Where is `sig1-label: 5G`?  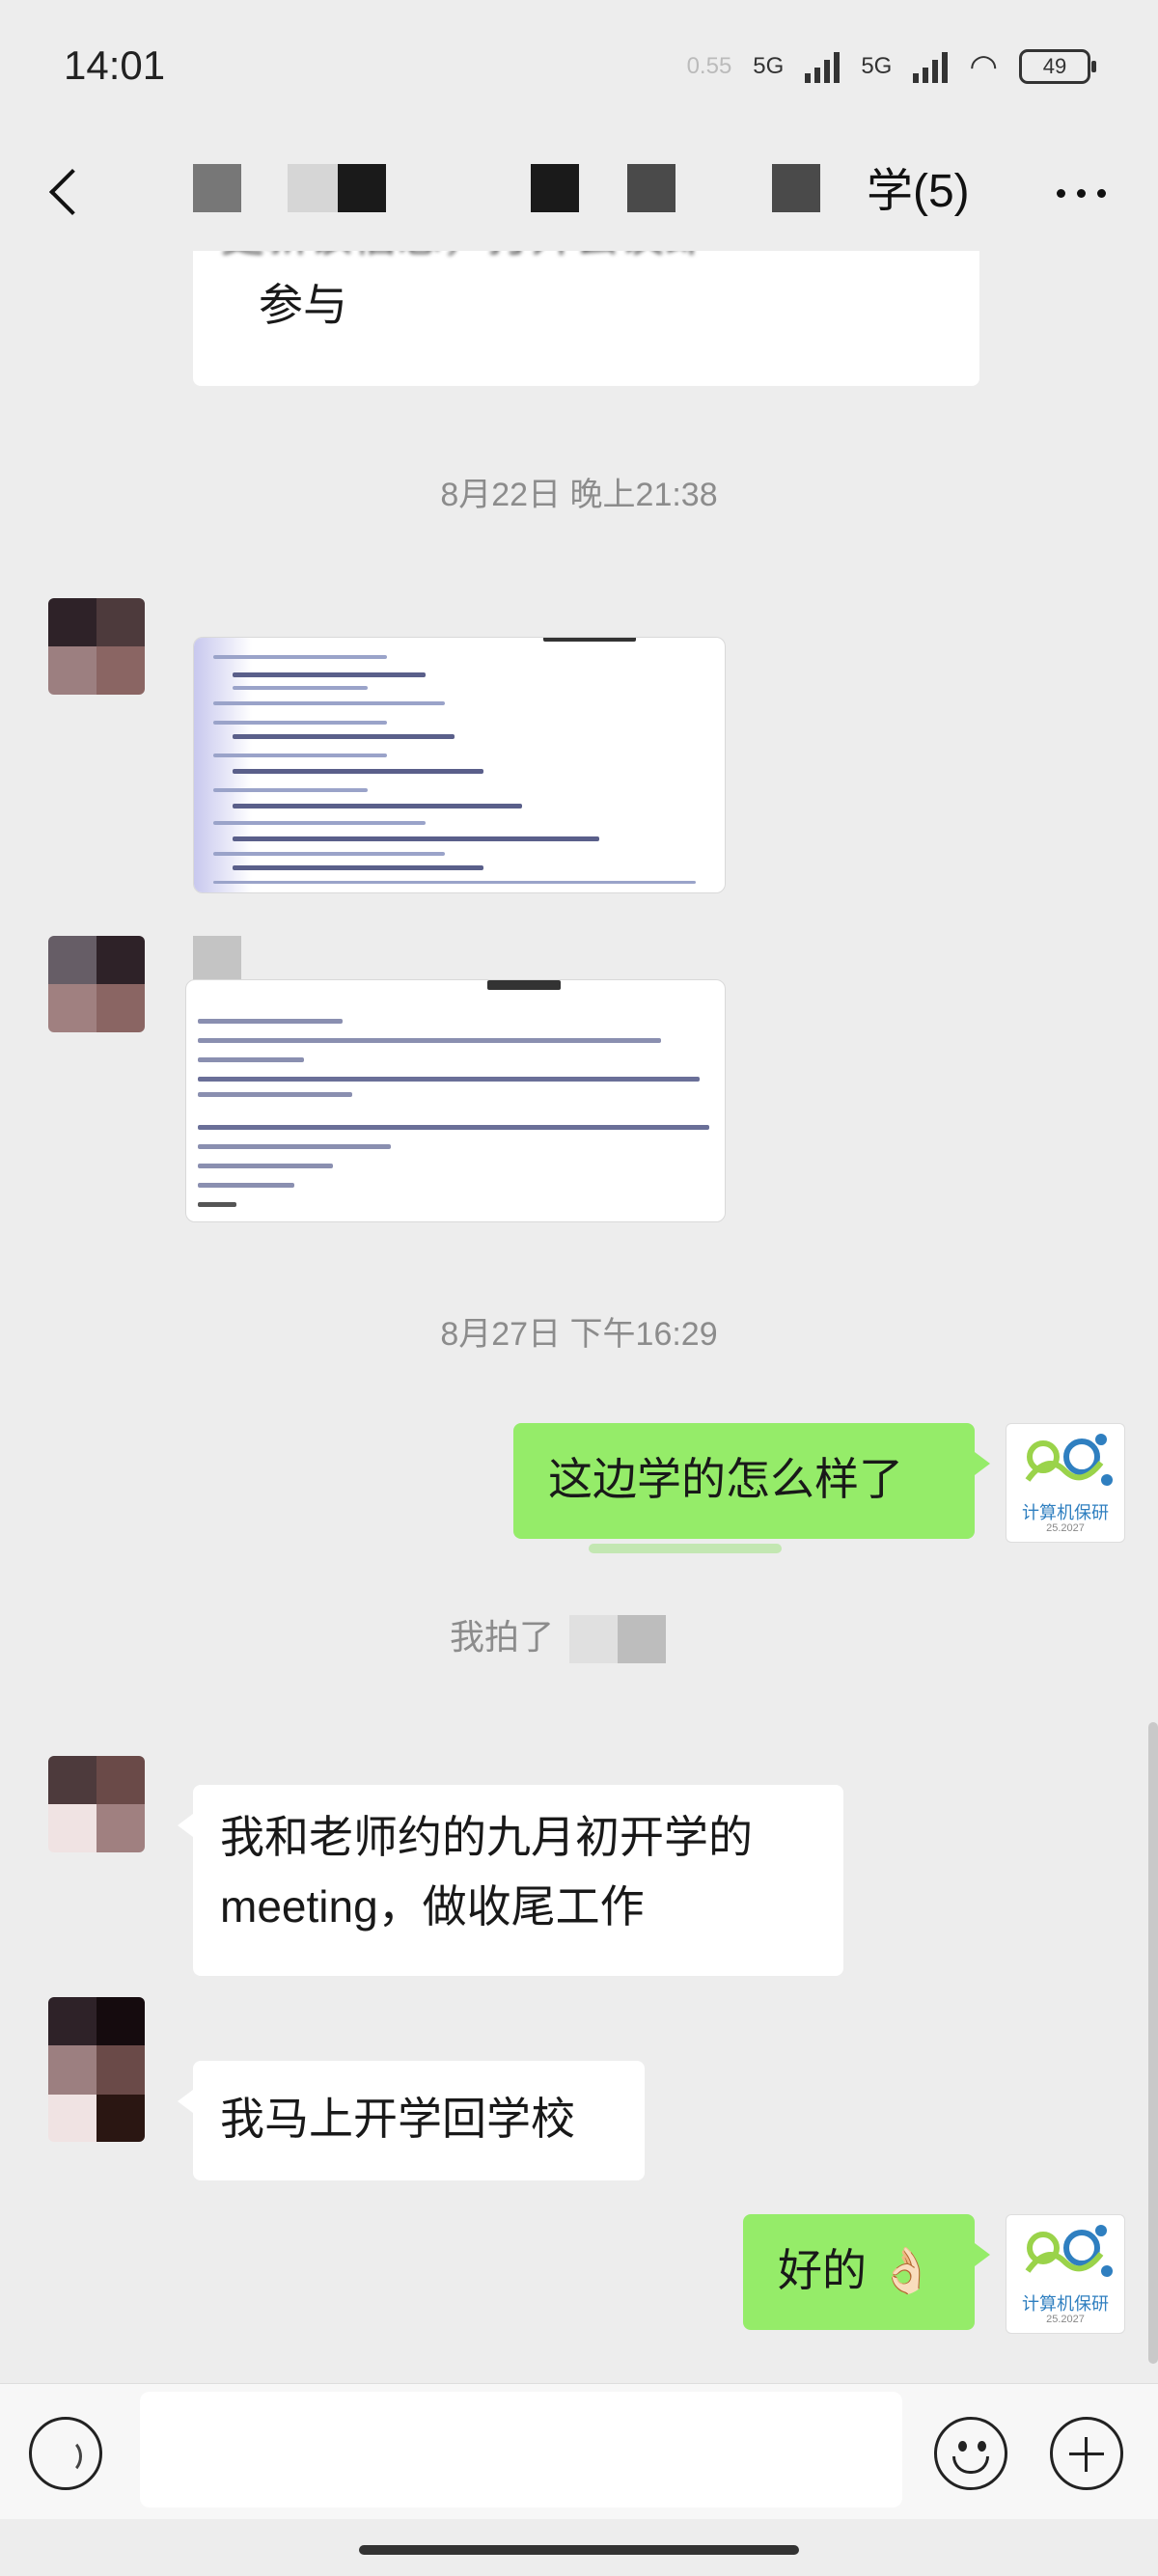 sig1-label: 5G is located at coordinates (769, 66).